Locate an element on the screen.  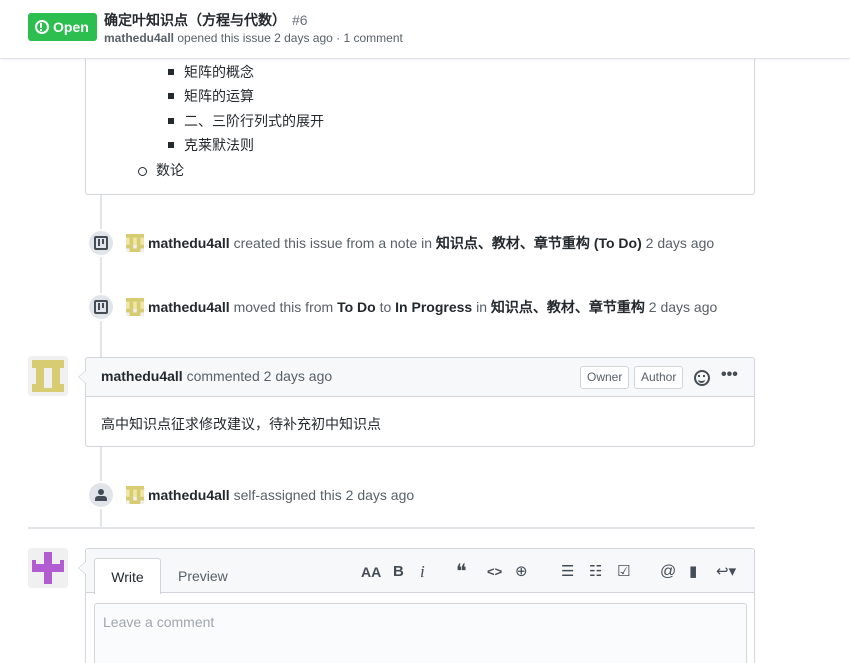
list-item: 矩阵的概念 is located at coordinates (246, 74).